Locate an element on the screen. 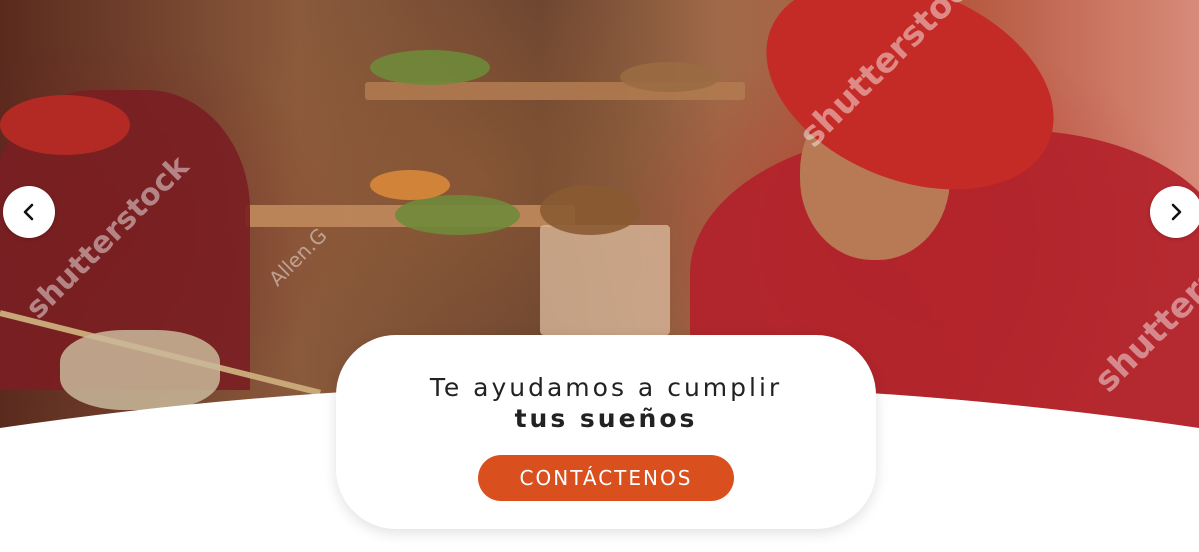 The width and height of the screenshot is (1199, 552). hero-oven is located at coordinates (605, 280).